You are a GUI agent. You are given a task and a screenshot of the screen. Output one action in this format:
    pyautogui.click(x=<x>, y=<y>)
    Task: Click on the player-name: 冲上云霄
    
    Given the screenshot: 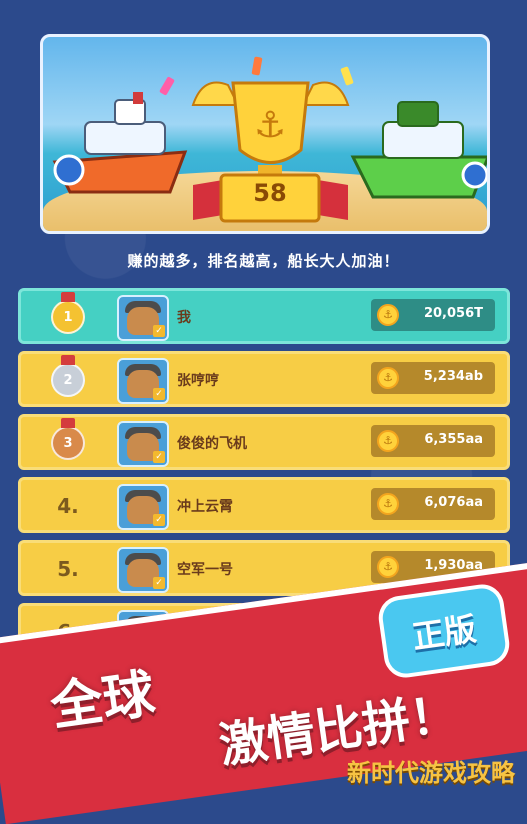 What is the action you would take?
    pyautogui.click(x=205, y=507)
    